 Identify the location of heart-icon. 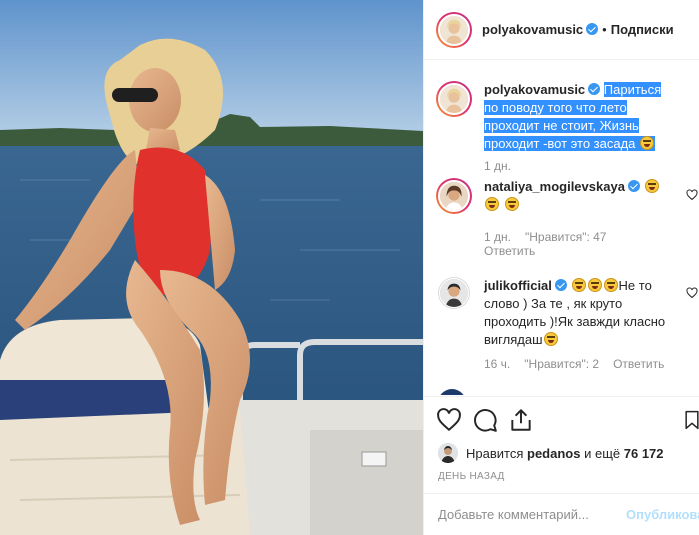
(449, 420).